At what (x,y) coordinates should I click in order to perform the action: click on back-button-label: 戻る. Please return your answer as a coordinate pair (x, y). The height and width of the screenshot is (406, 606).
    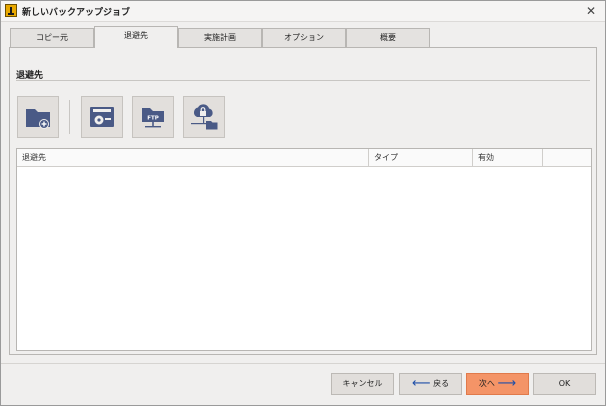
    Looking at the image, I should click on (441, 383).